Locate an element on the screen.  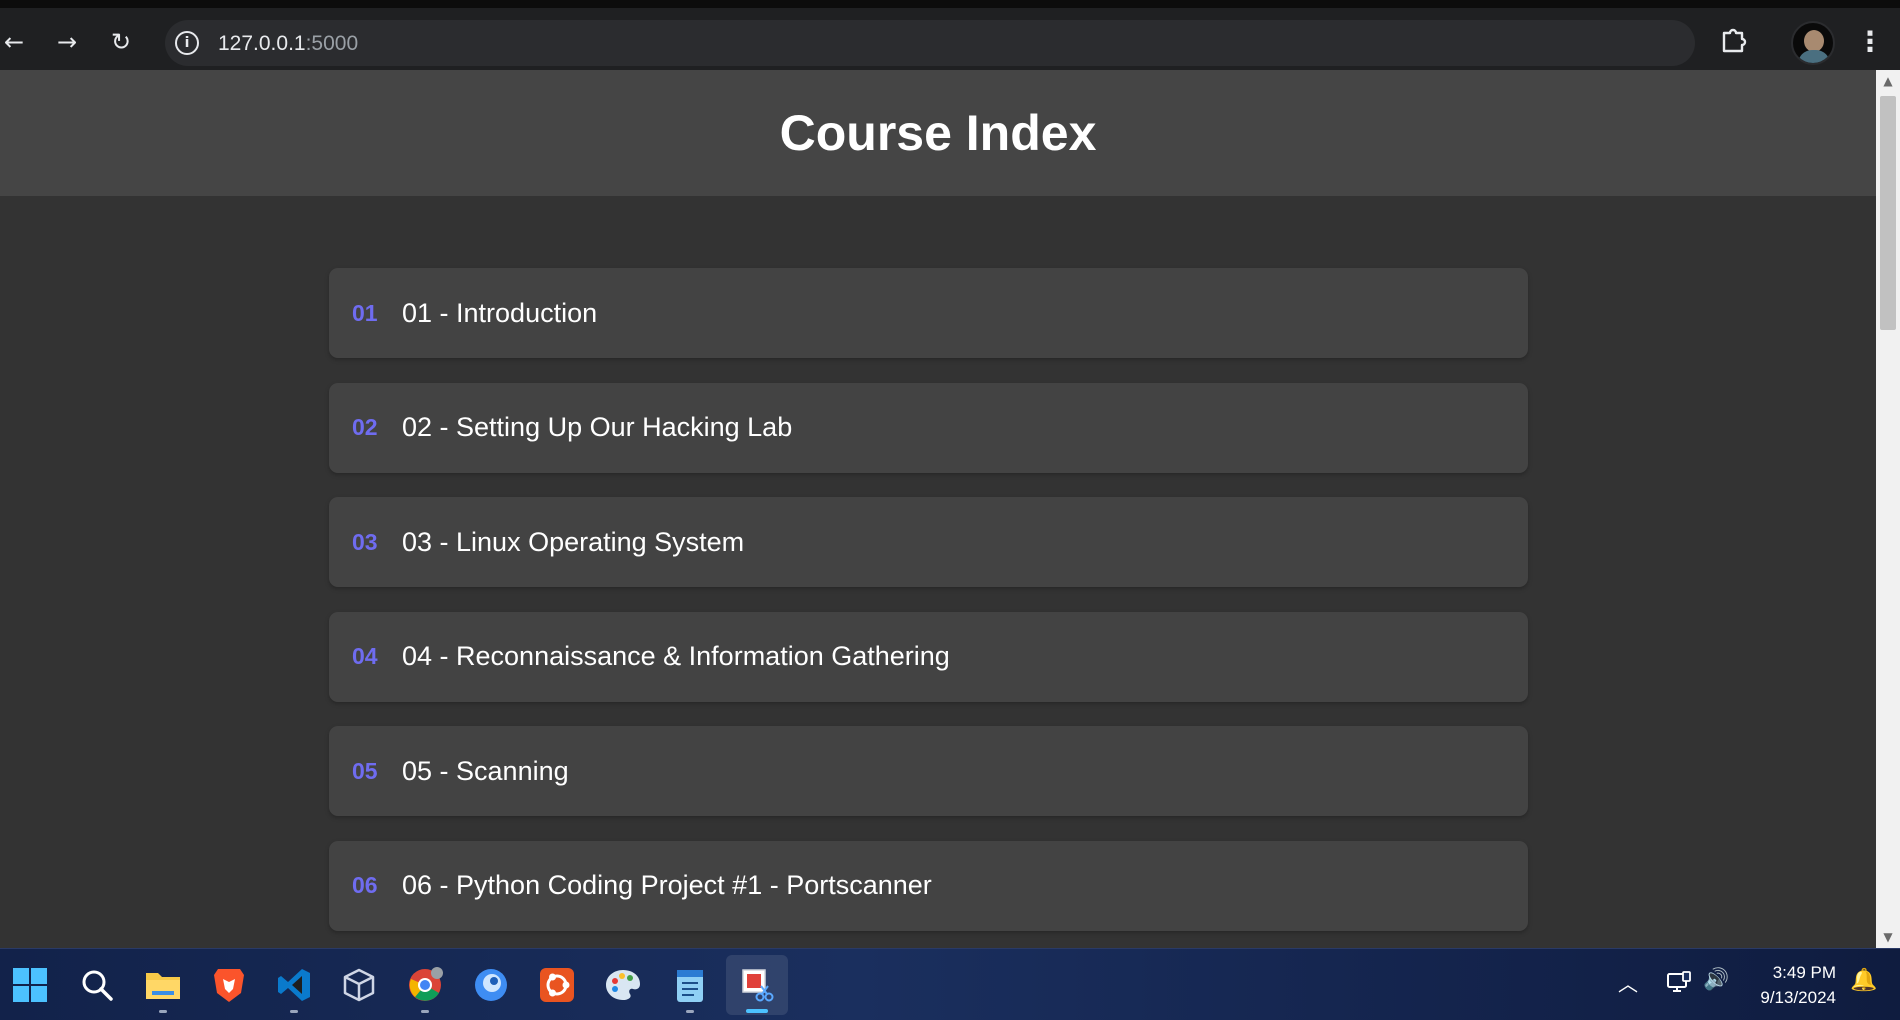
url-host: 127.0.0.1 is located at coordinates (262, 43).